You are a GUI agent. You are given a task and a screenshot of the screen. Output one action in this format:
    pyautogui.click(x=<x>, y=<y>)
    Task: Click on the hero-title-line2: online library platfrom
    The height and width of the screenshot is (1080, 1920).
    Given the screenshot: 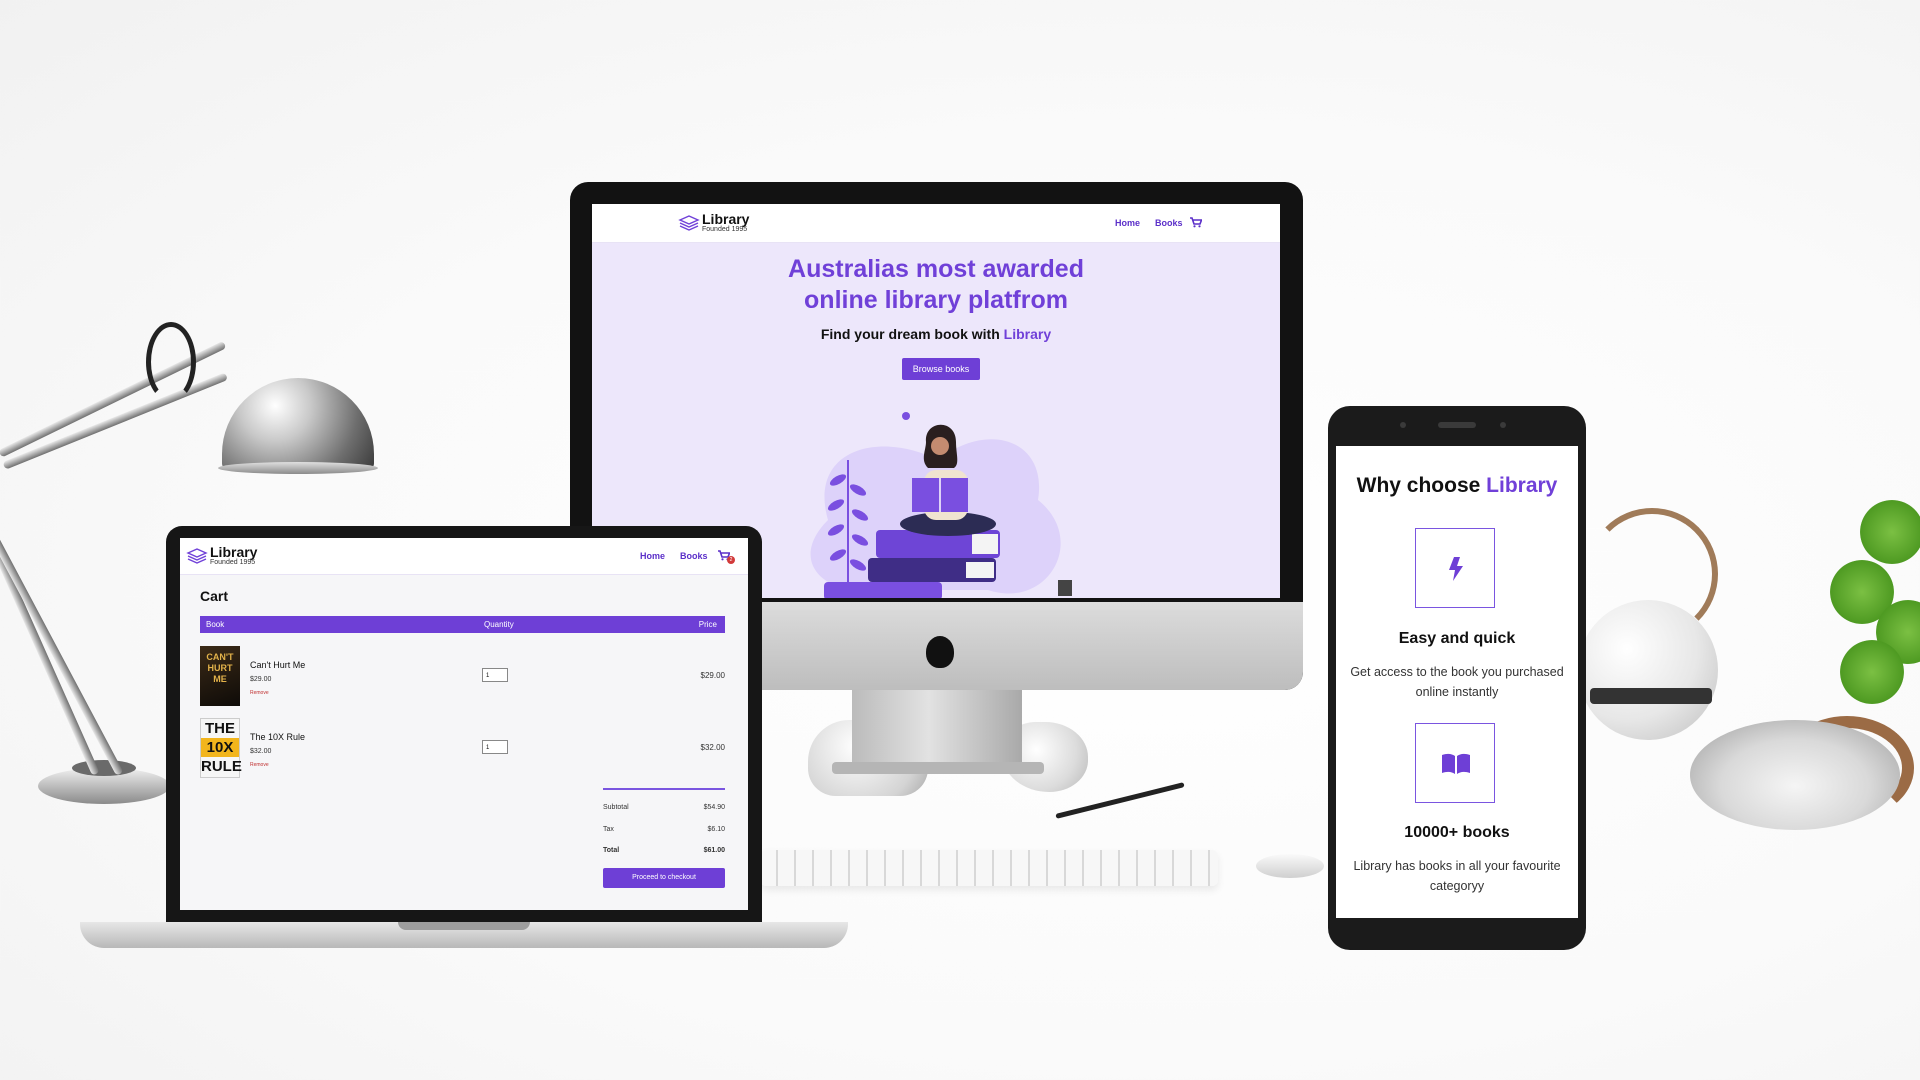 What is the action you would take?
    pyautogui.click(x=936, y=300)
    